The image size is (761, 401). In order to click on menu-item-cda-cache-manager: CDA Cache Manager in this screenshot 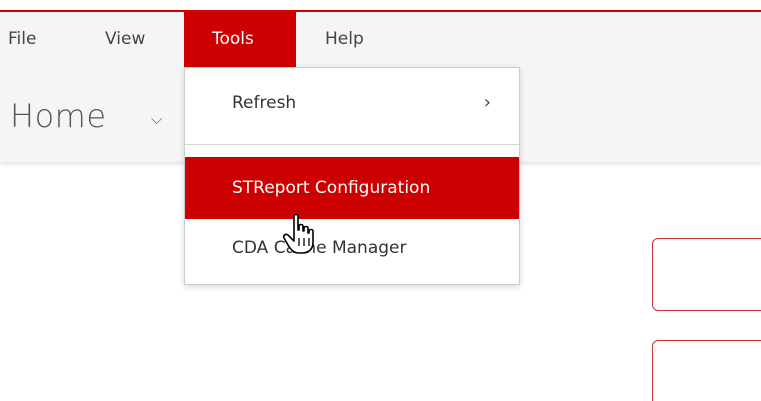, I will do `click(352, 248)`.